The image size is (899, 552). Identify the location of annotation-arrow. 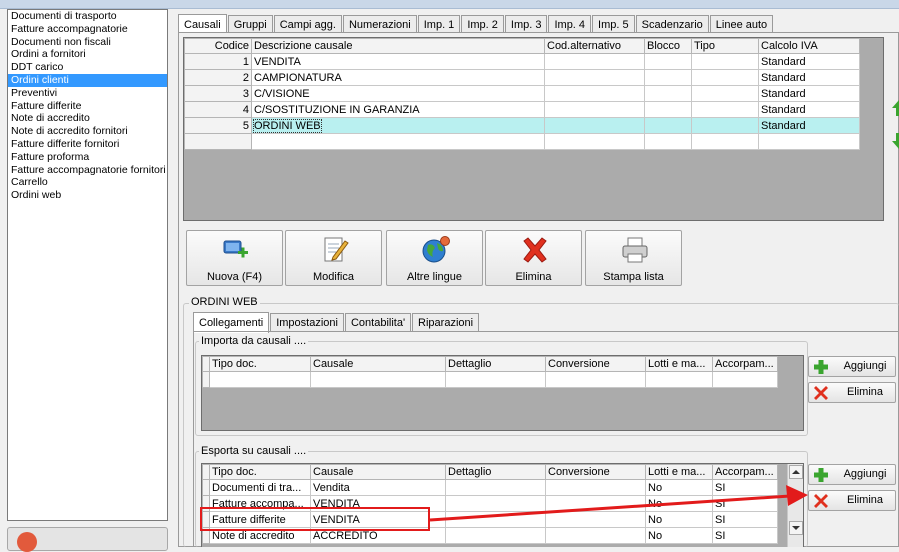
(618, 503).